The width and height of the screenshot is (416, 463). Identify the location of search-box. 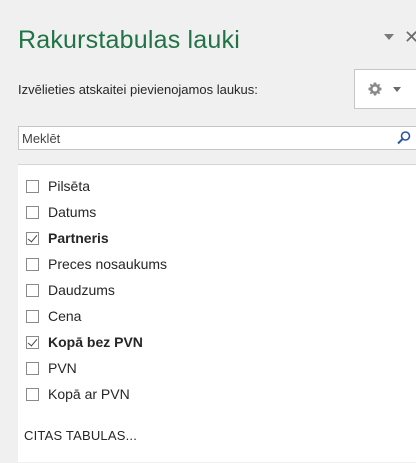
(217, 138).